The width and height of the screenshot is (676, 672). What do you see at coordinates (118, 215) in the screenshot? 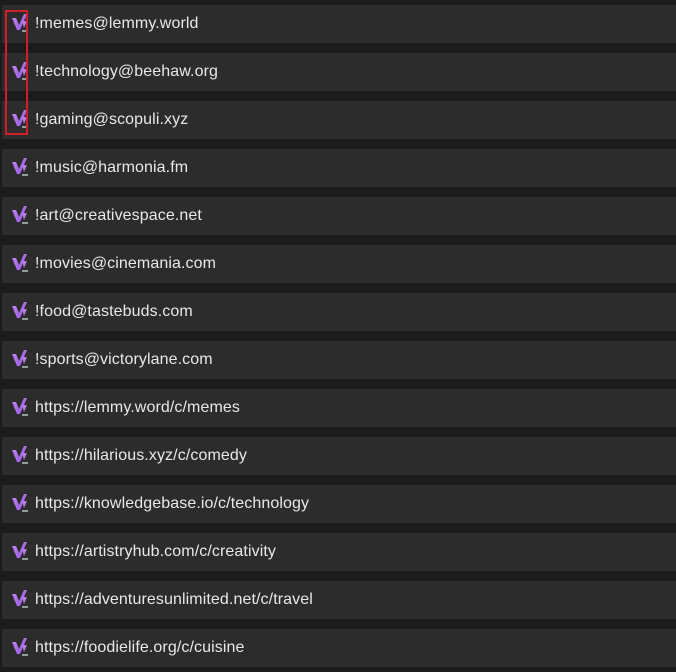
I see `community-label: !art@creativespace.net` at bounding box center [118, 215].